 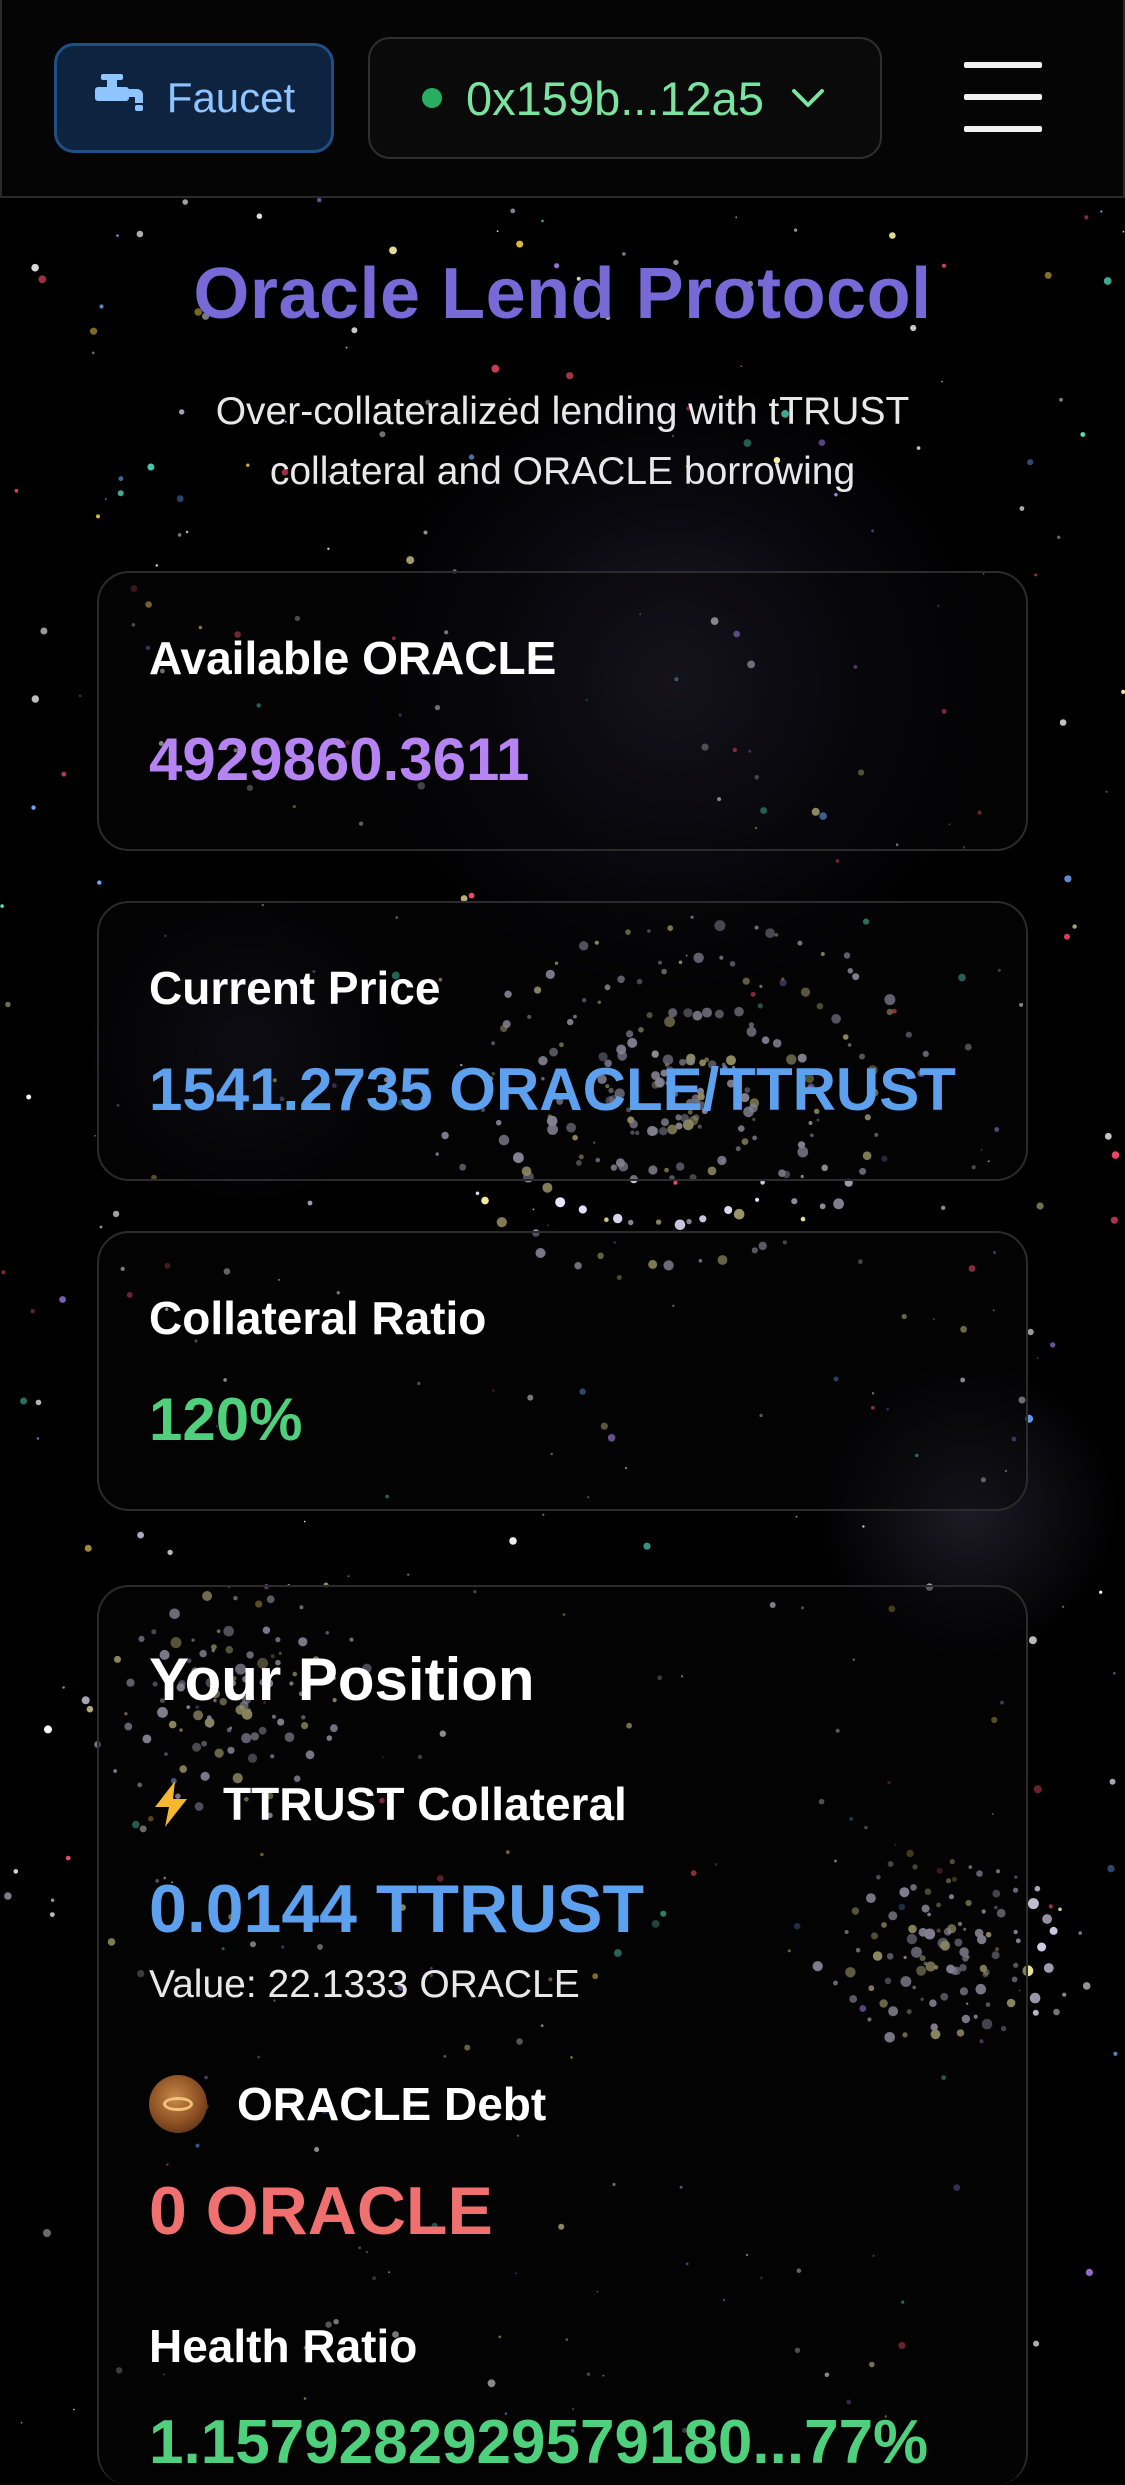 I want to click on hamburger-menu-icon, so click(x=1003, y=97).